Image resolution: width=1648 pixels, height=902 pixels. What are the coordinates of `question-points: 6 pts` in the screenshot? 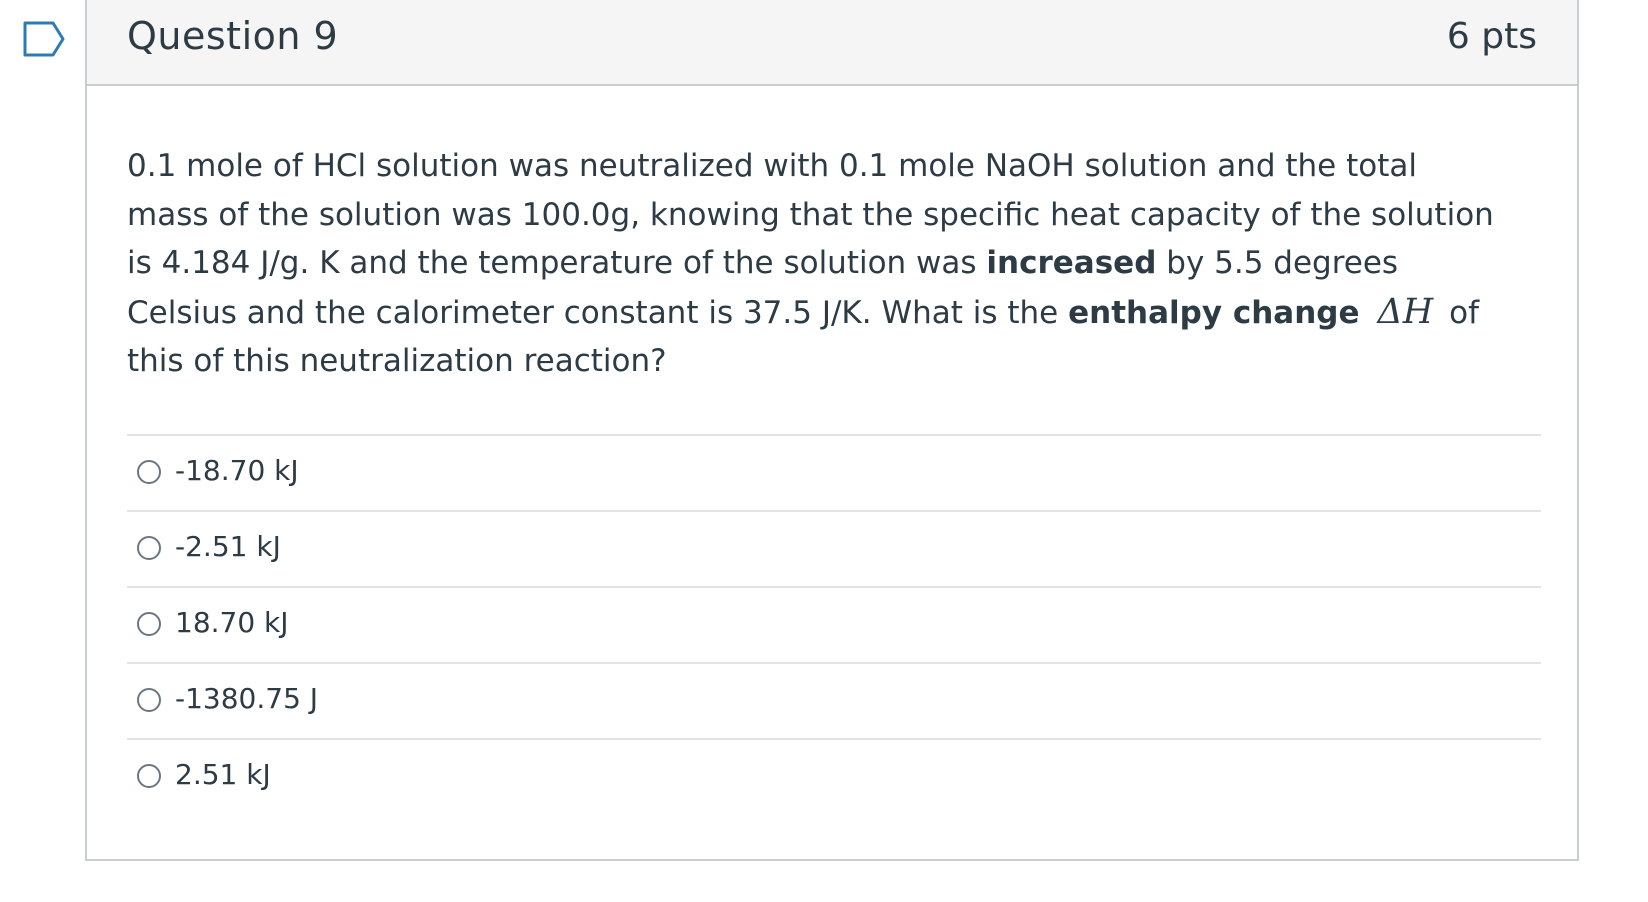 It's located at (1491, 36).